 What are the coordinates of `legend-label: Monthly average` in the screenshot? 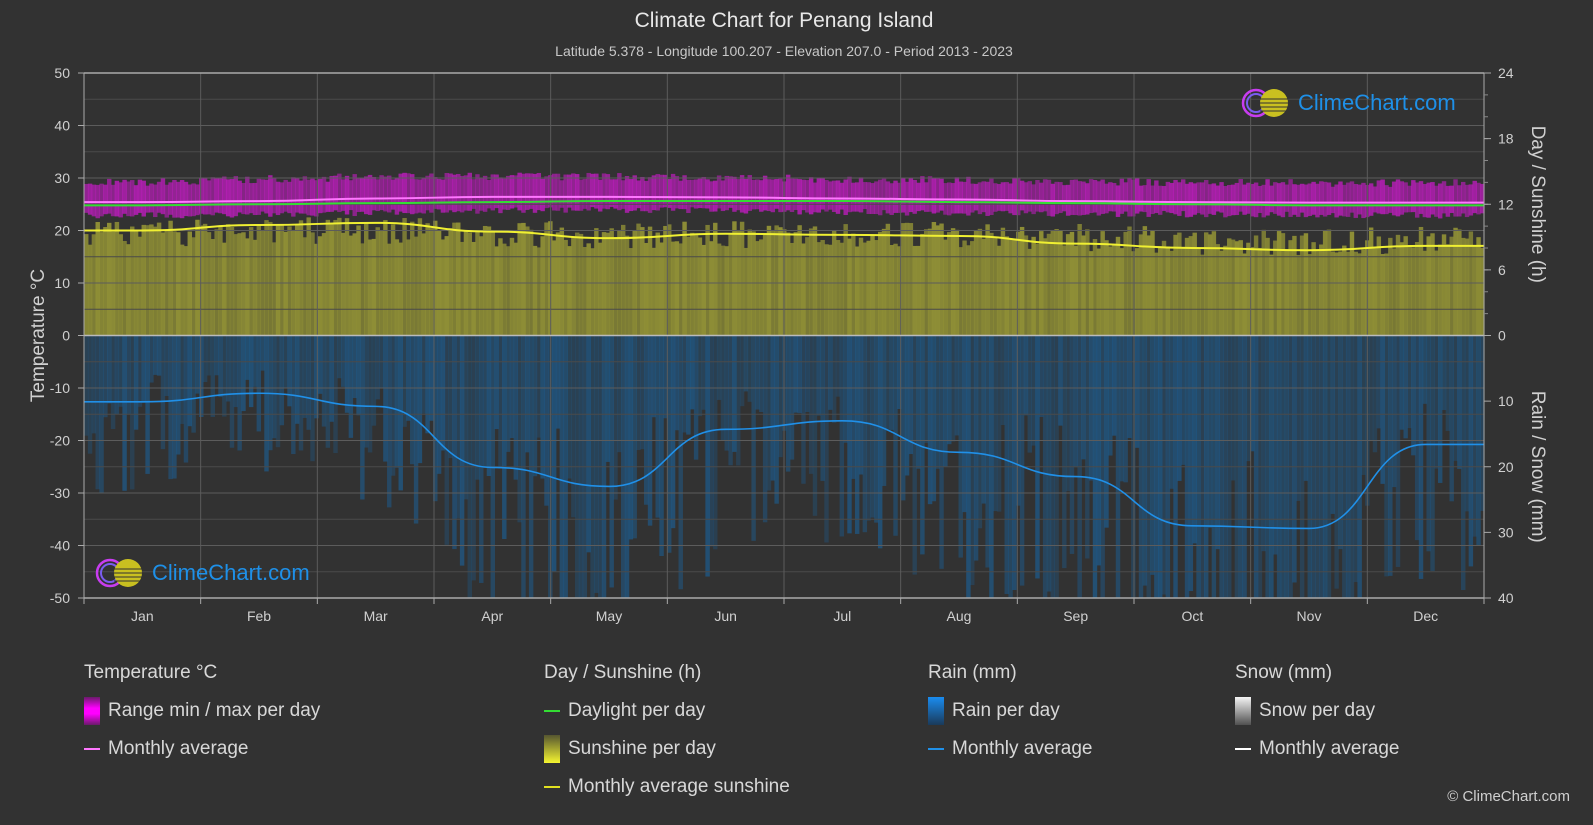 It's located at (1022, 748).